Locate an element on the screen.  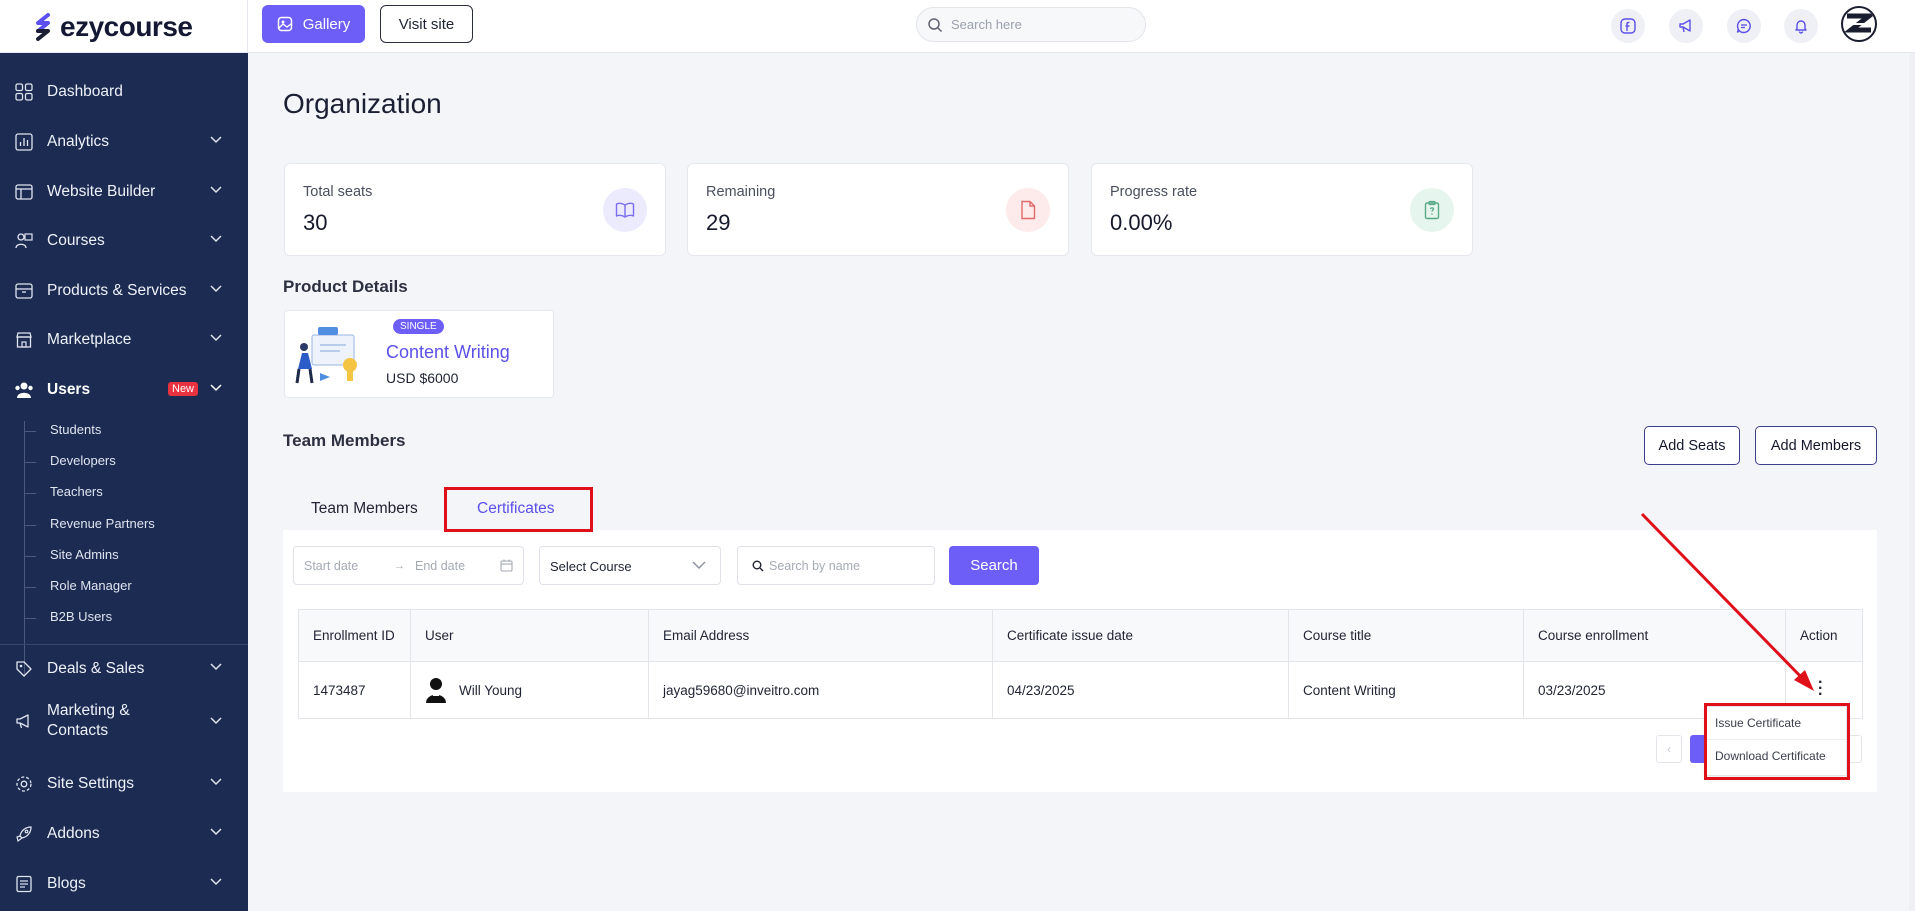
more-options-icon: · · · is located at coordinates (1820, 689).